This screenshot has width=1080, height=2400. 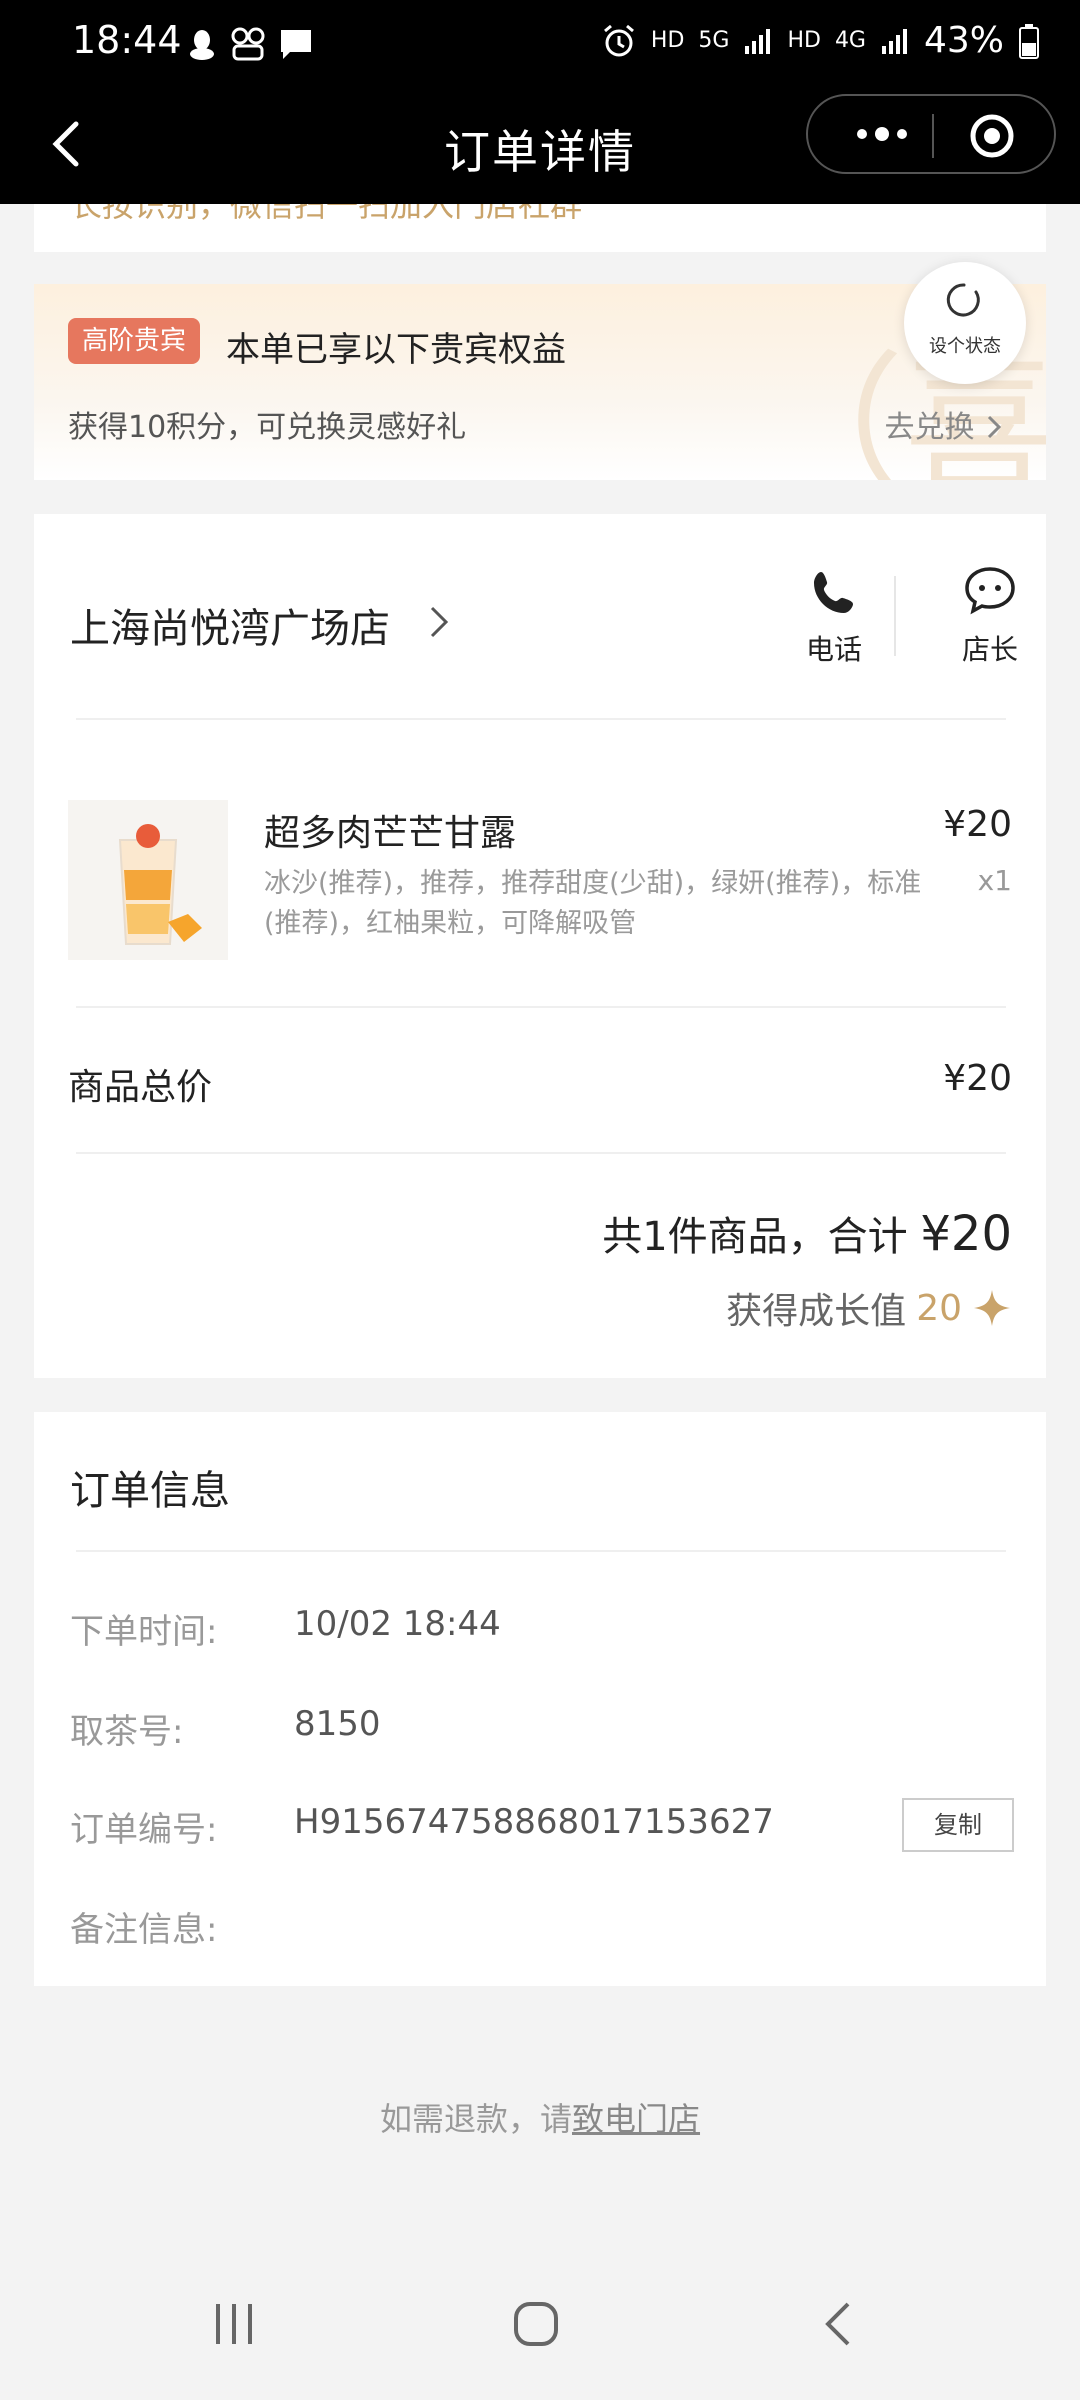 I want to click on network-5g-label: 5G, so click(x=714, y=40).